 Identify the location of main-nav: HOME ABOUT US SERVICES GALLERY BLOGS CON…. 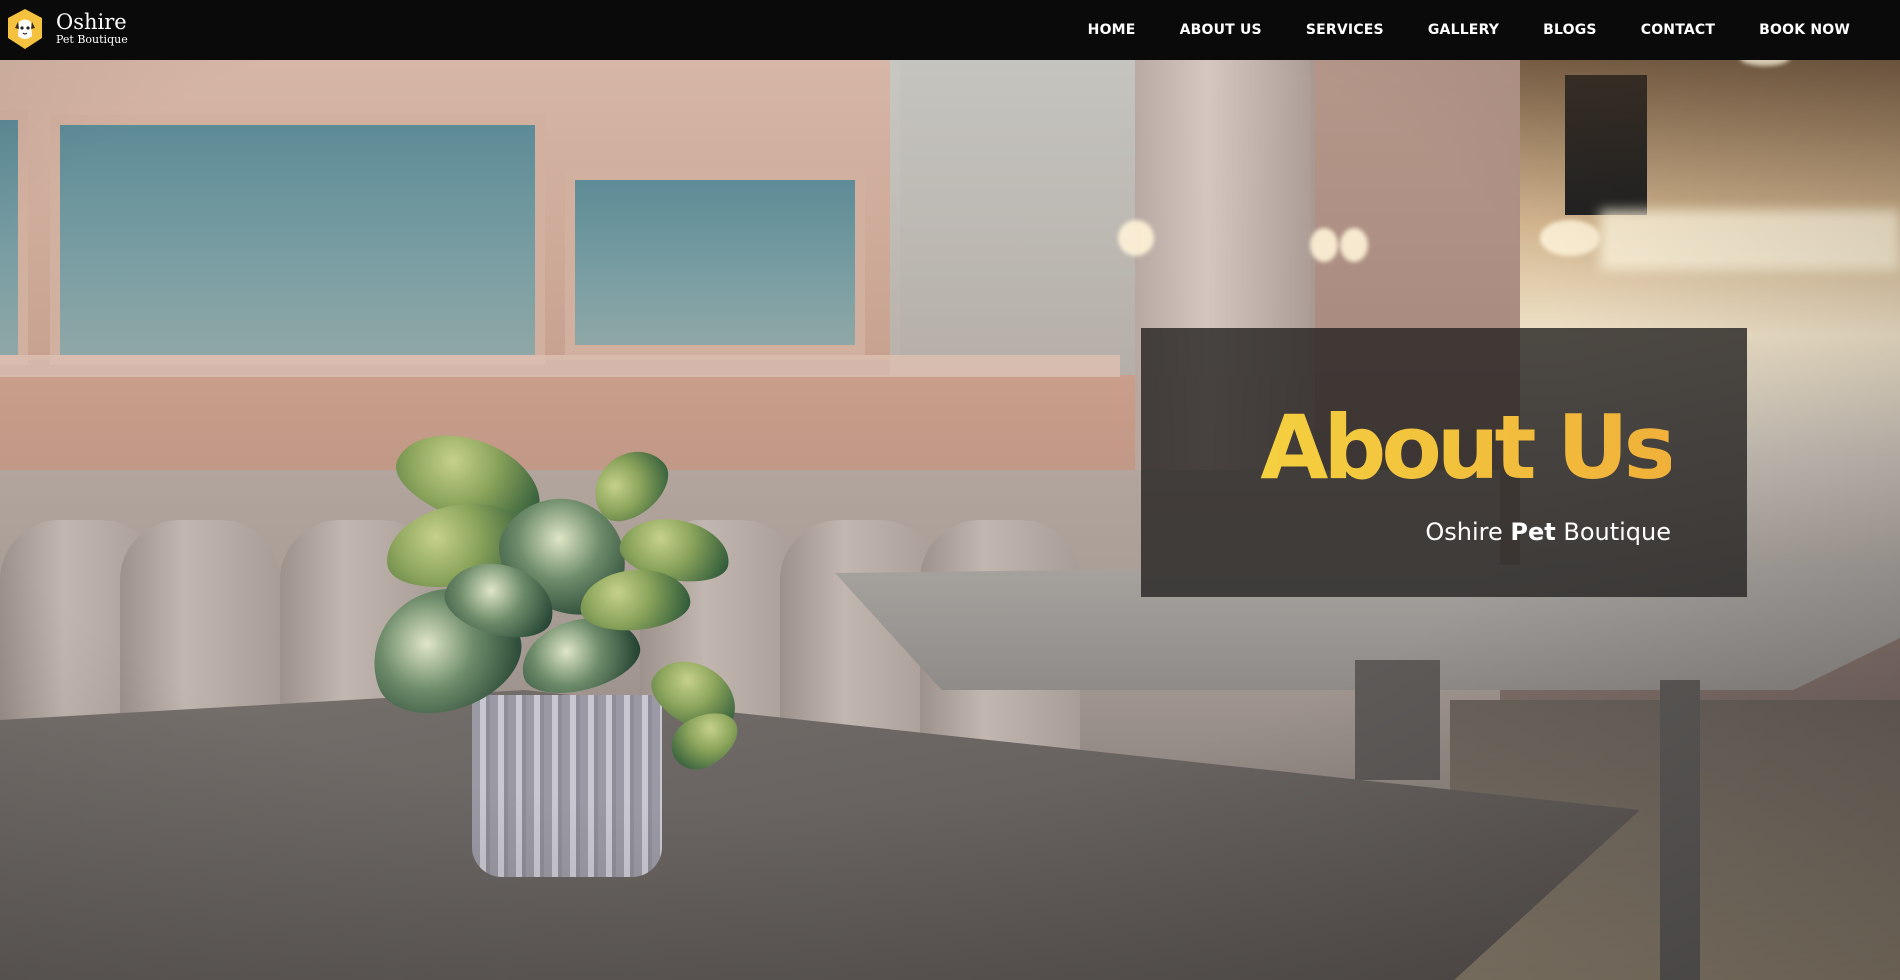
(1447, 30).